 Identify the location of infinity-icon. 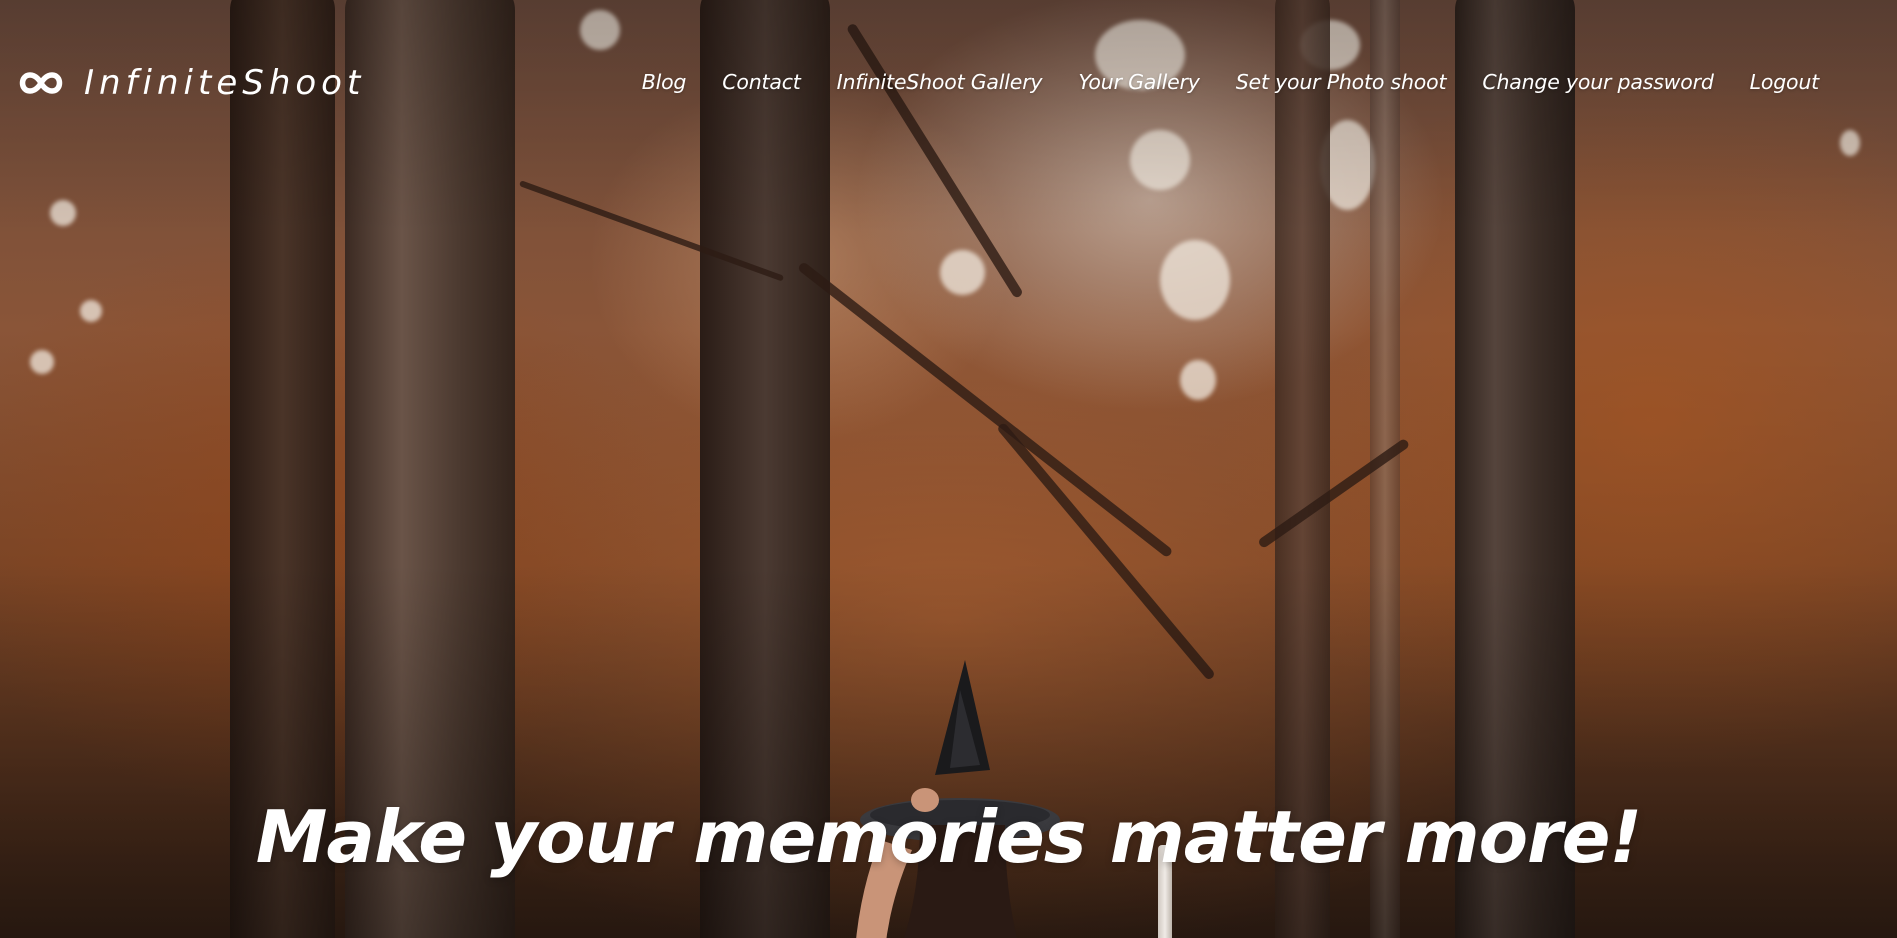
(41, 83).